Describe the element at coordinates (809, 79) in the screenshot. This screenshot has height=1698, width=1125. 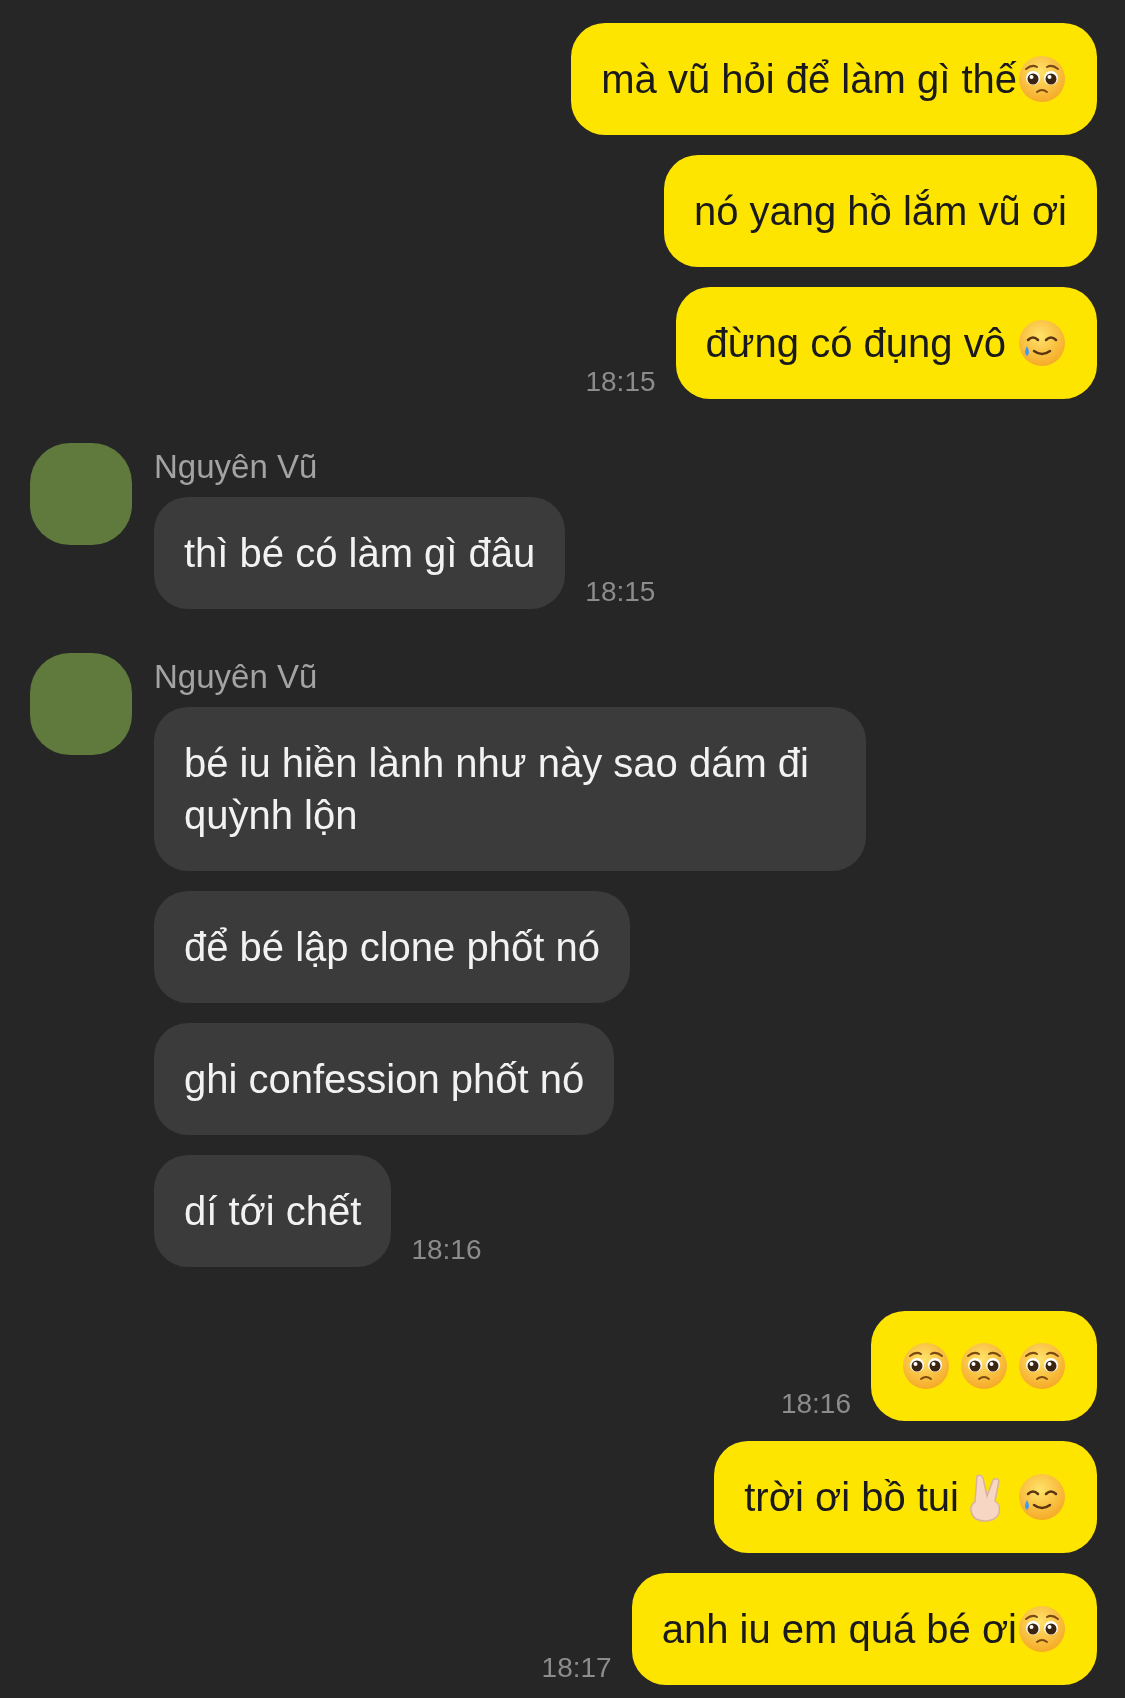
I see `message-text: mà vũ hỏi để làm gì thế` at that location.